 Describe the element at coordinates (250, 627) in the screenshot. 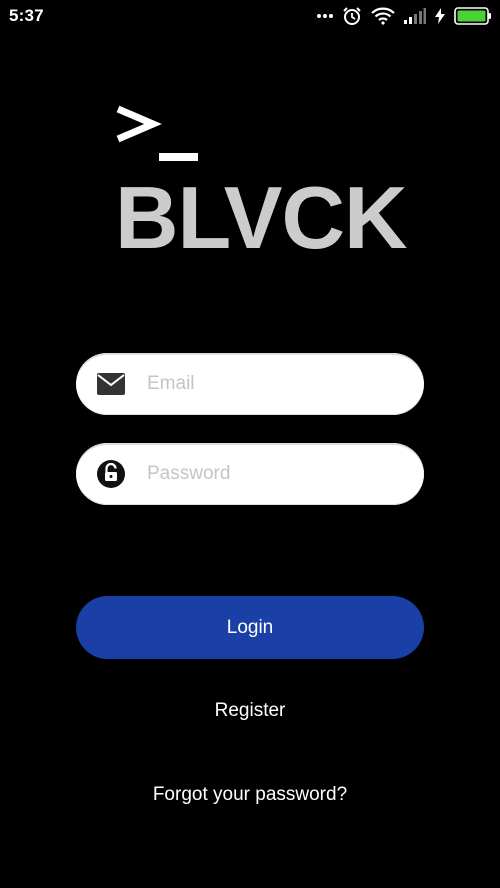

I see `login-button: Login` at that location.